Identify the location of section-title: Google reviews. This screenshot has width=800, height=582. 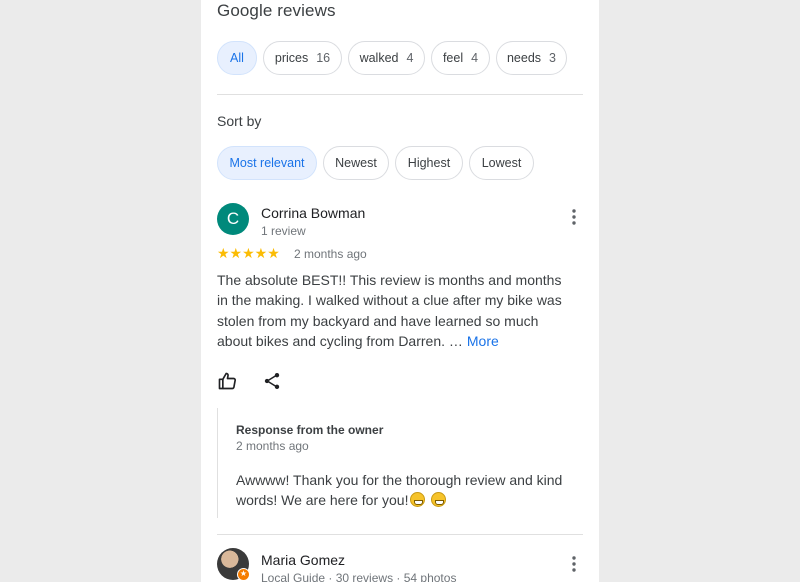
(276, 10).